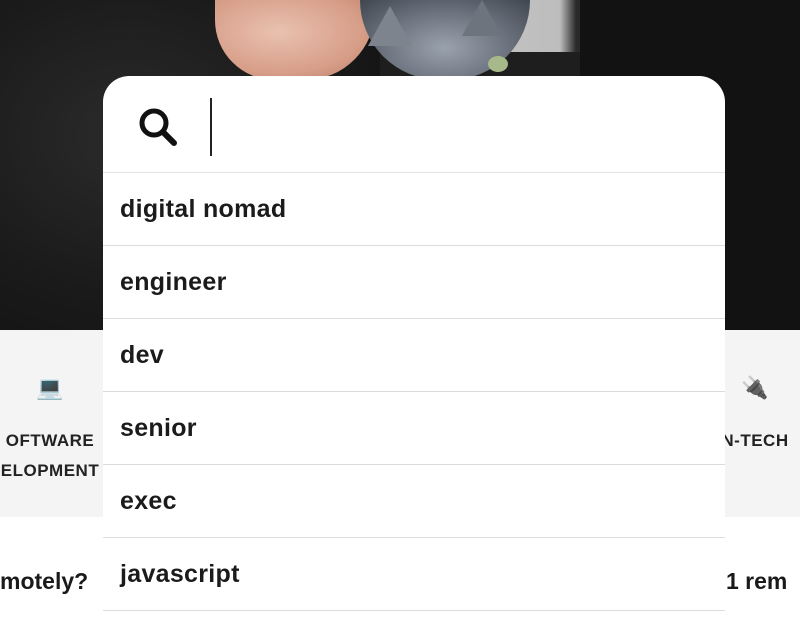  Describe the element at coordinates (757, 581) in the screenshot. I see `question-heading-right: 1 rem` at that location.